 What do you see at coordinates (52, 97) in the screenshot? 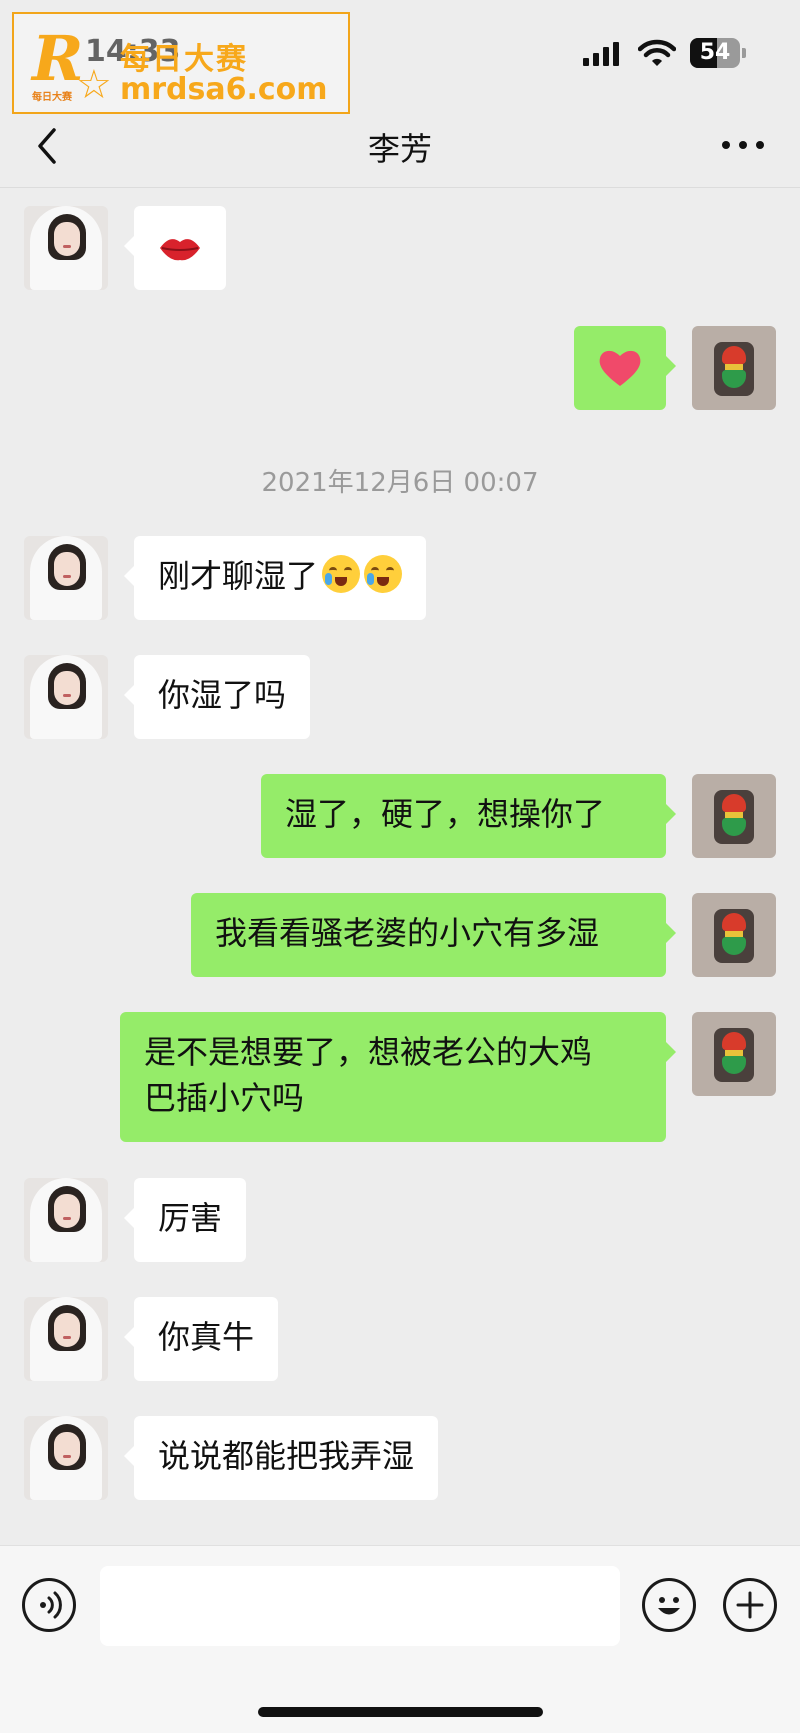
I see `watermark-small-text: 每日大赛` at bounding box center [52, 97].